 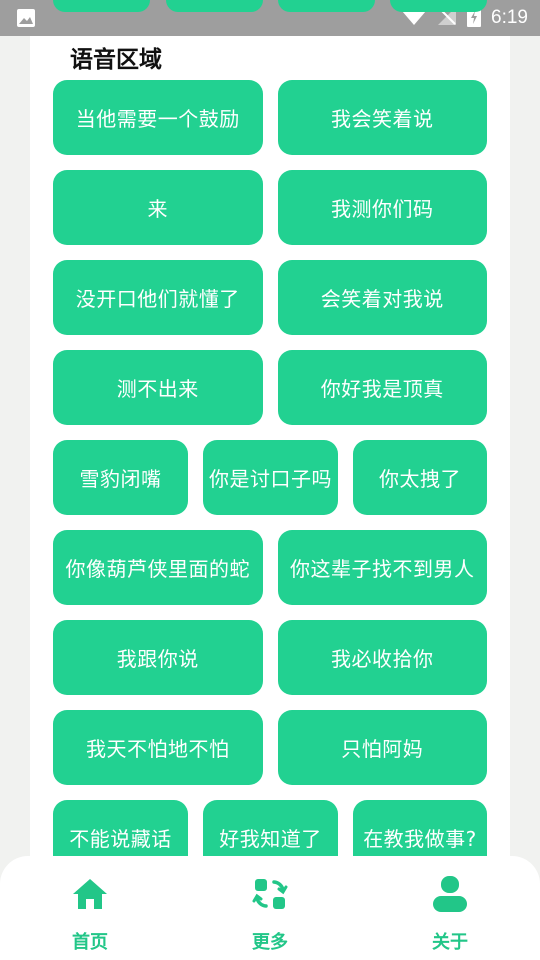 What do you see at coordinates (420, 477) in the screenshot?
I see `sound-button: 你太拽了` at bounding box center [420, 477].